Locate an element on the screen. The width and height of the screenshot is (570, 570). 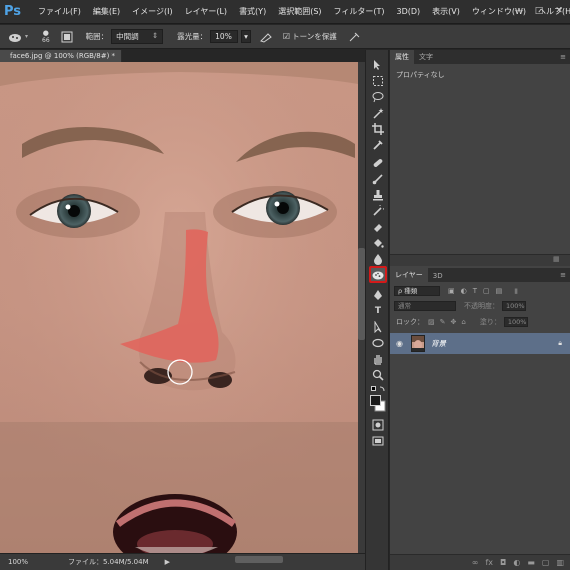
filter-type-icon: T is located at coordinates (475, 291).